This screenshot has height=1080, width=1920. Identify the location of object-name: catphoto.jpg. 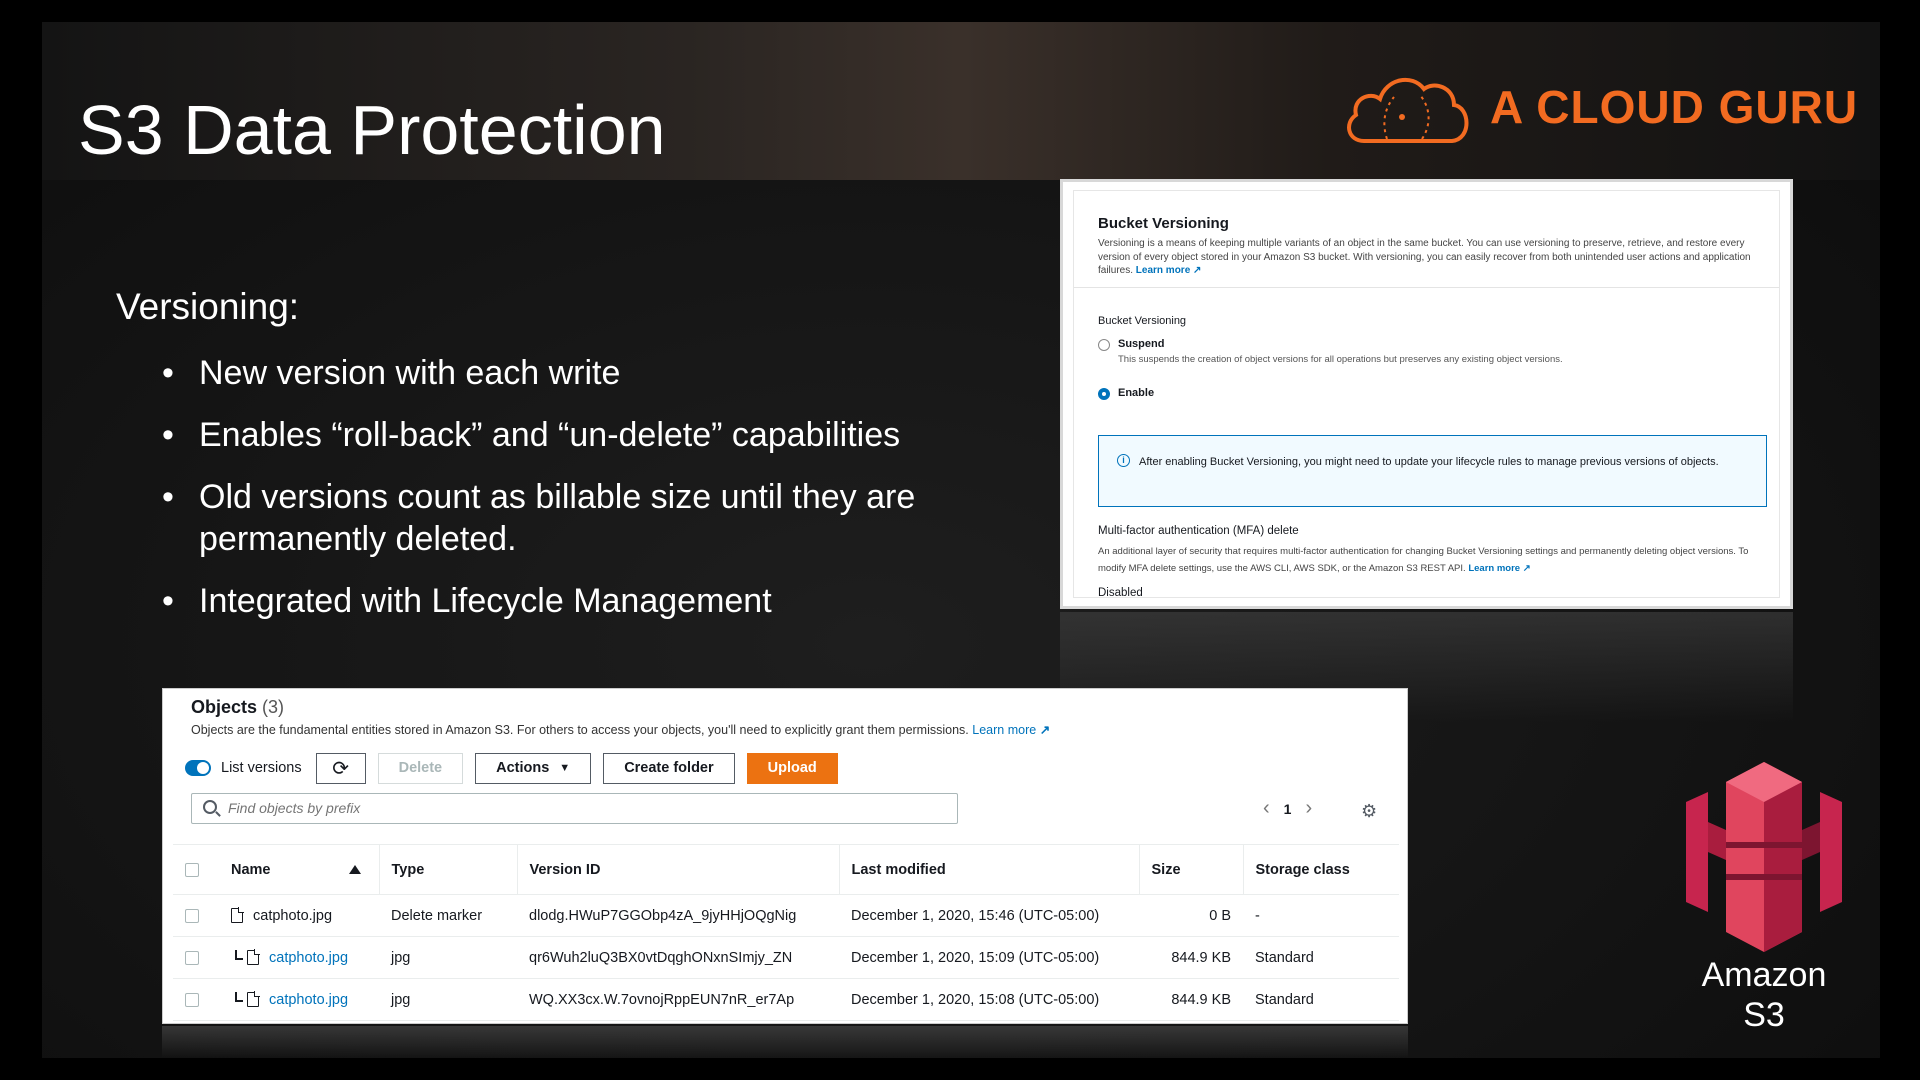
(293, 915).